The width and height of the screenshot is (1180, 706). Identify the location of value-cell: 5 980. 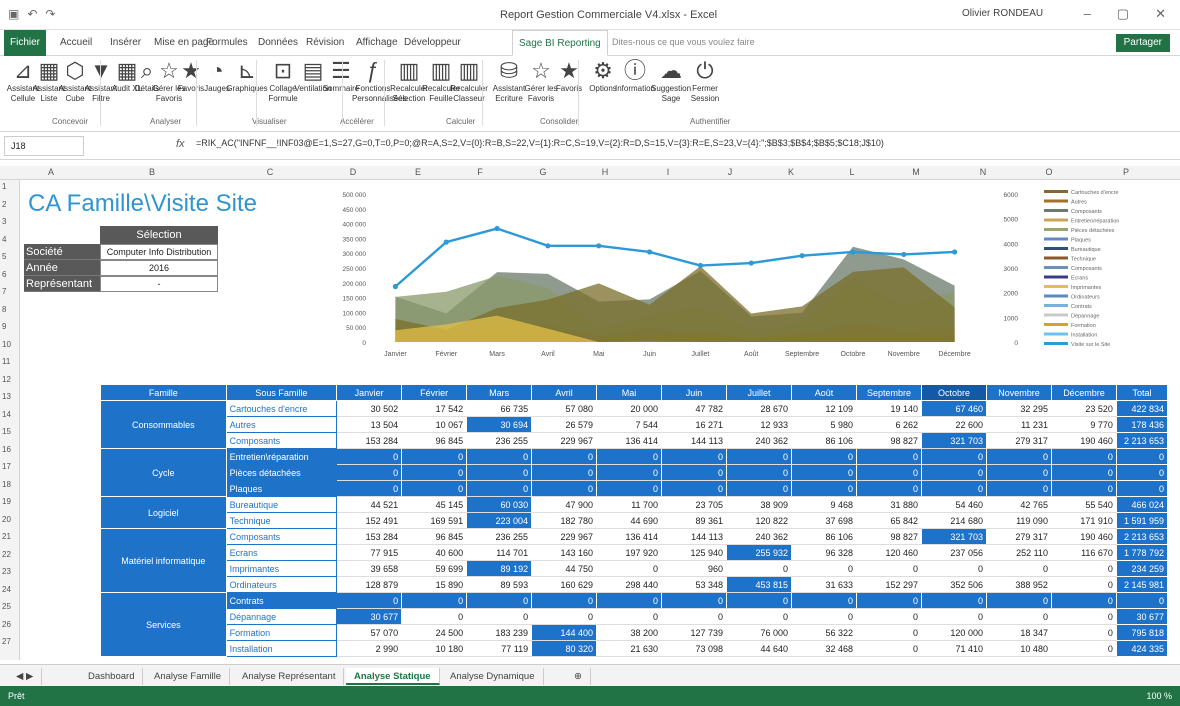
(824, 424).